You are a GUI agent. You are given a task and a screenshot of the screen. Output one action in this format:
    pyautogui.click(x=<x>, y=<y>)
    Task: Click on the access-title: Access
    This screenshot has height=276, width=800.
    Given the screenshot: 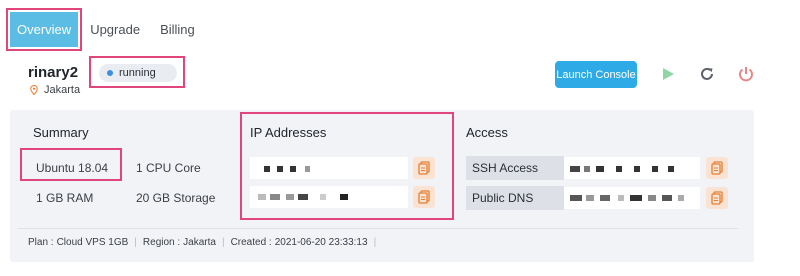 What is the action you would take?
    pyautogui.click(x=487, y=132)
    